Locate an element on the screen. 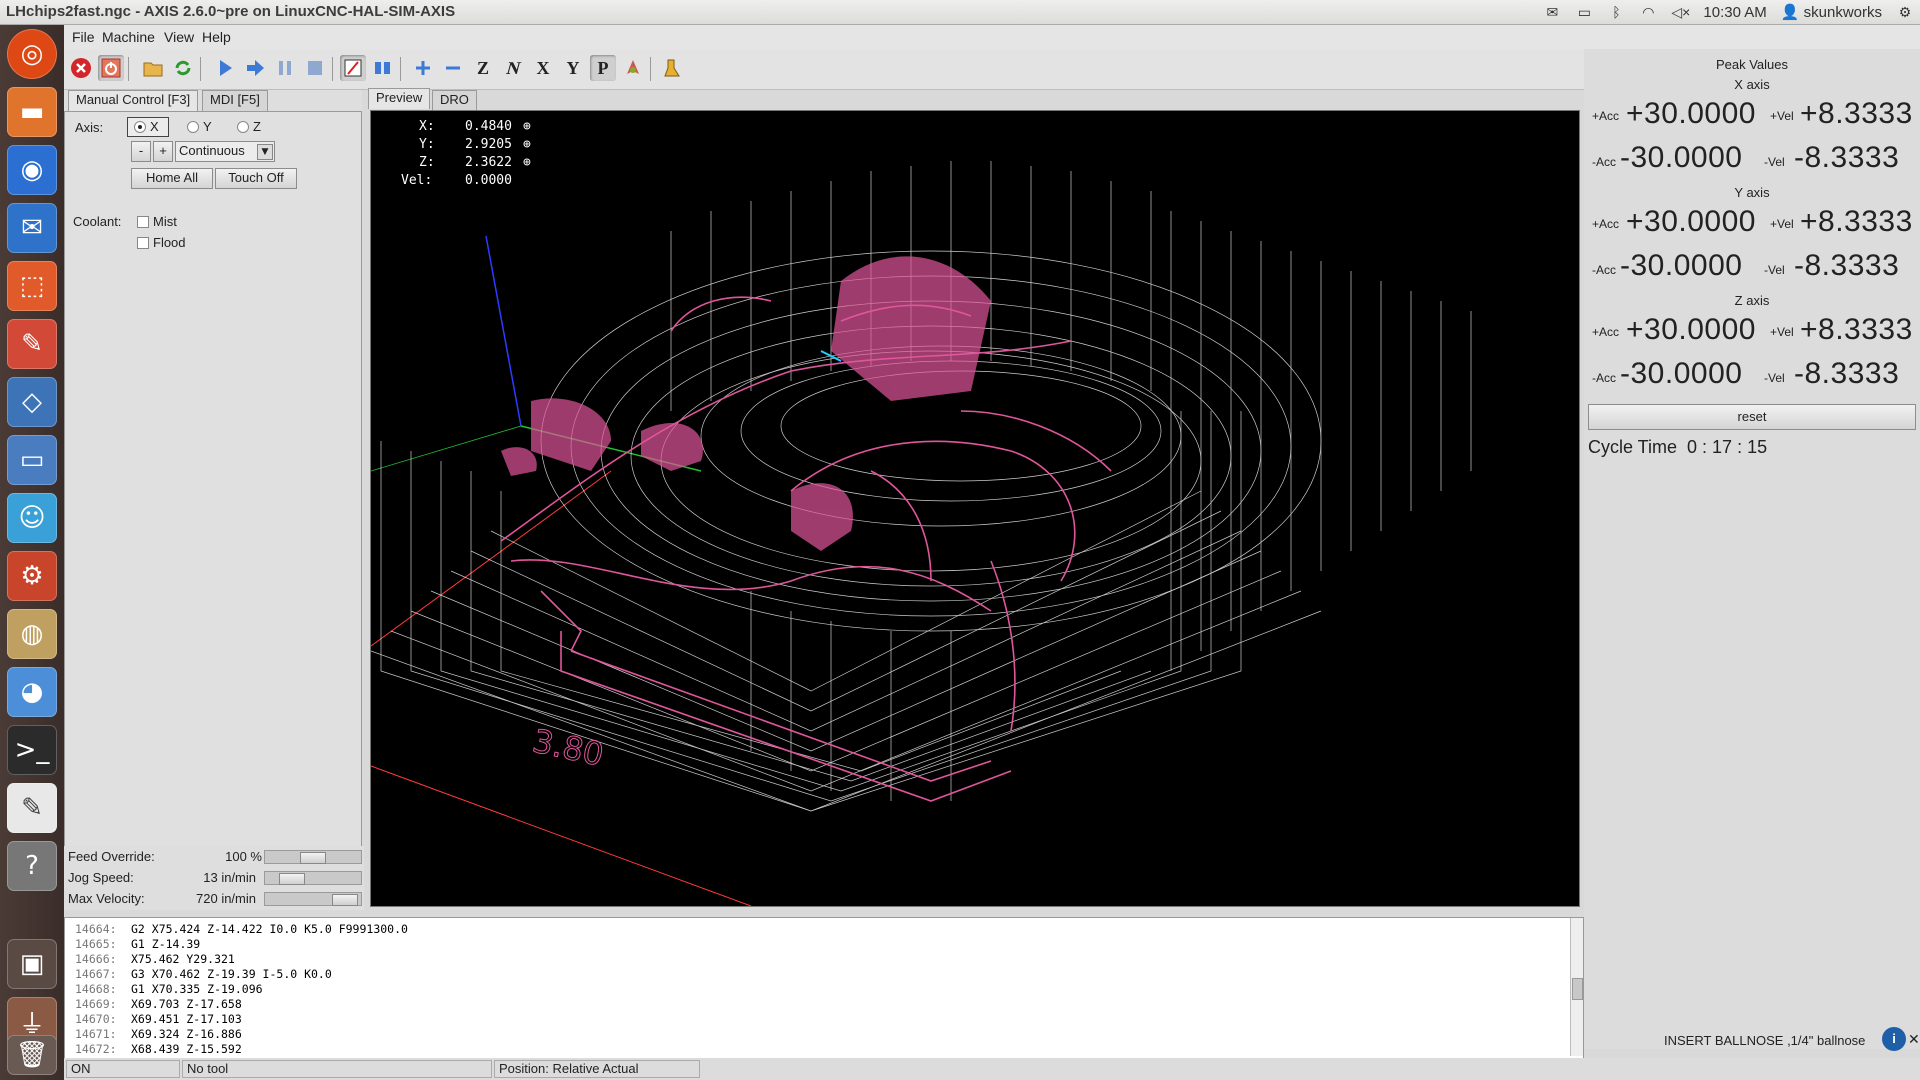  battery-icon: ▭ is located at coordinates (1584, 12).